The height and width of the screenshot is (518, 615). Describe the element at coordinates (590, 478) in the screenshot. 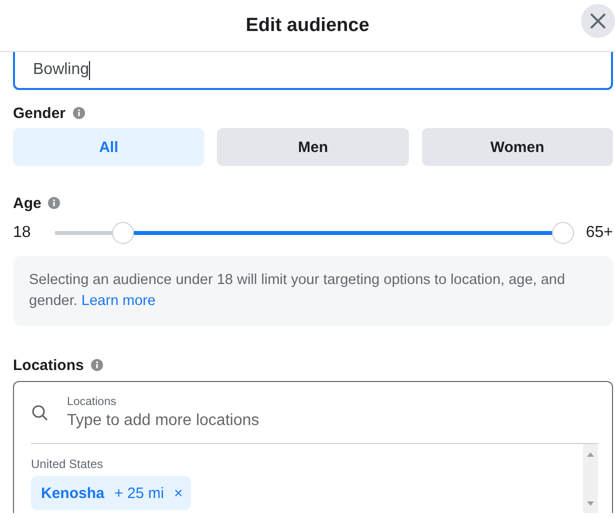

I see `scrollbar` at that location.